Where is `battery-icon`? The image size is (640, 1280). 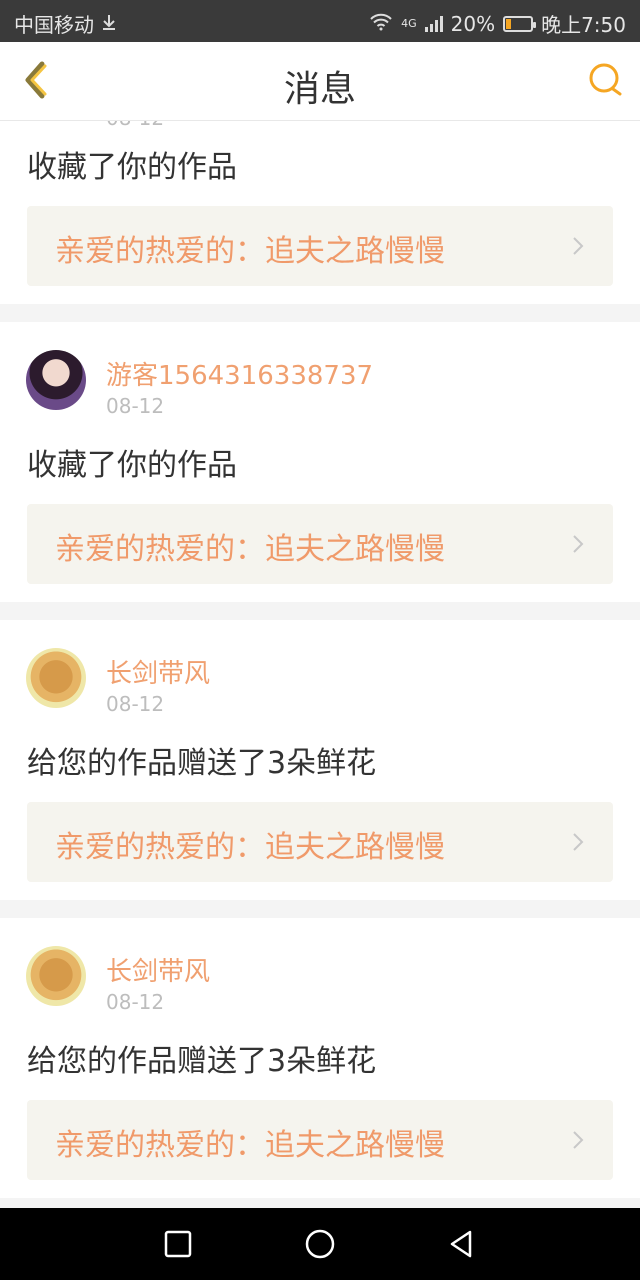
battery-icon is located at coordinates (520, 23).